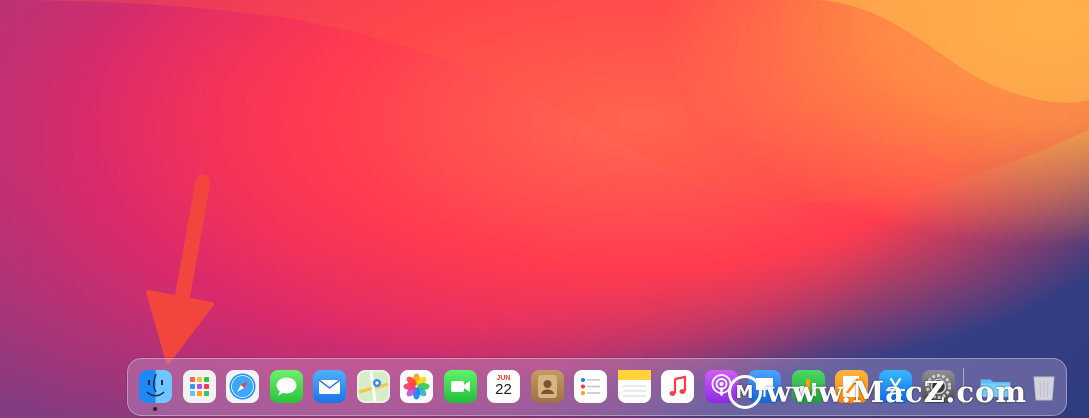  I want to click on watermark-logo-icon: M, so click(745, 392).